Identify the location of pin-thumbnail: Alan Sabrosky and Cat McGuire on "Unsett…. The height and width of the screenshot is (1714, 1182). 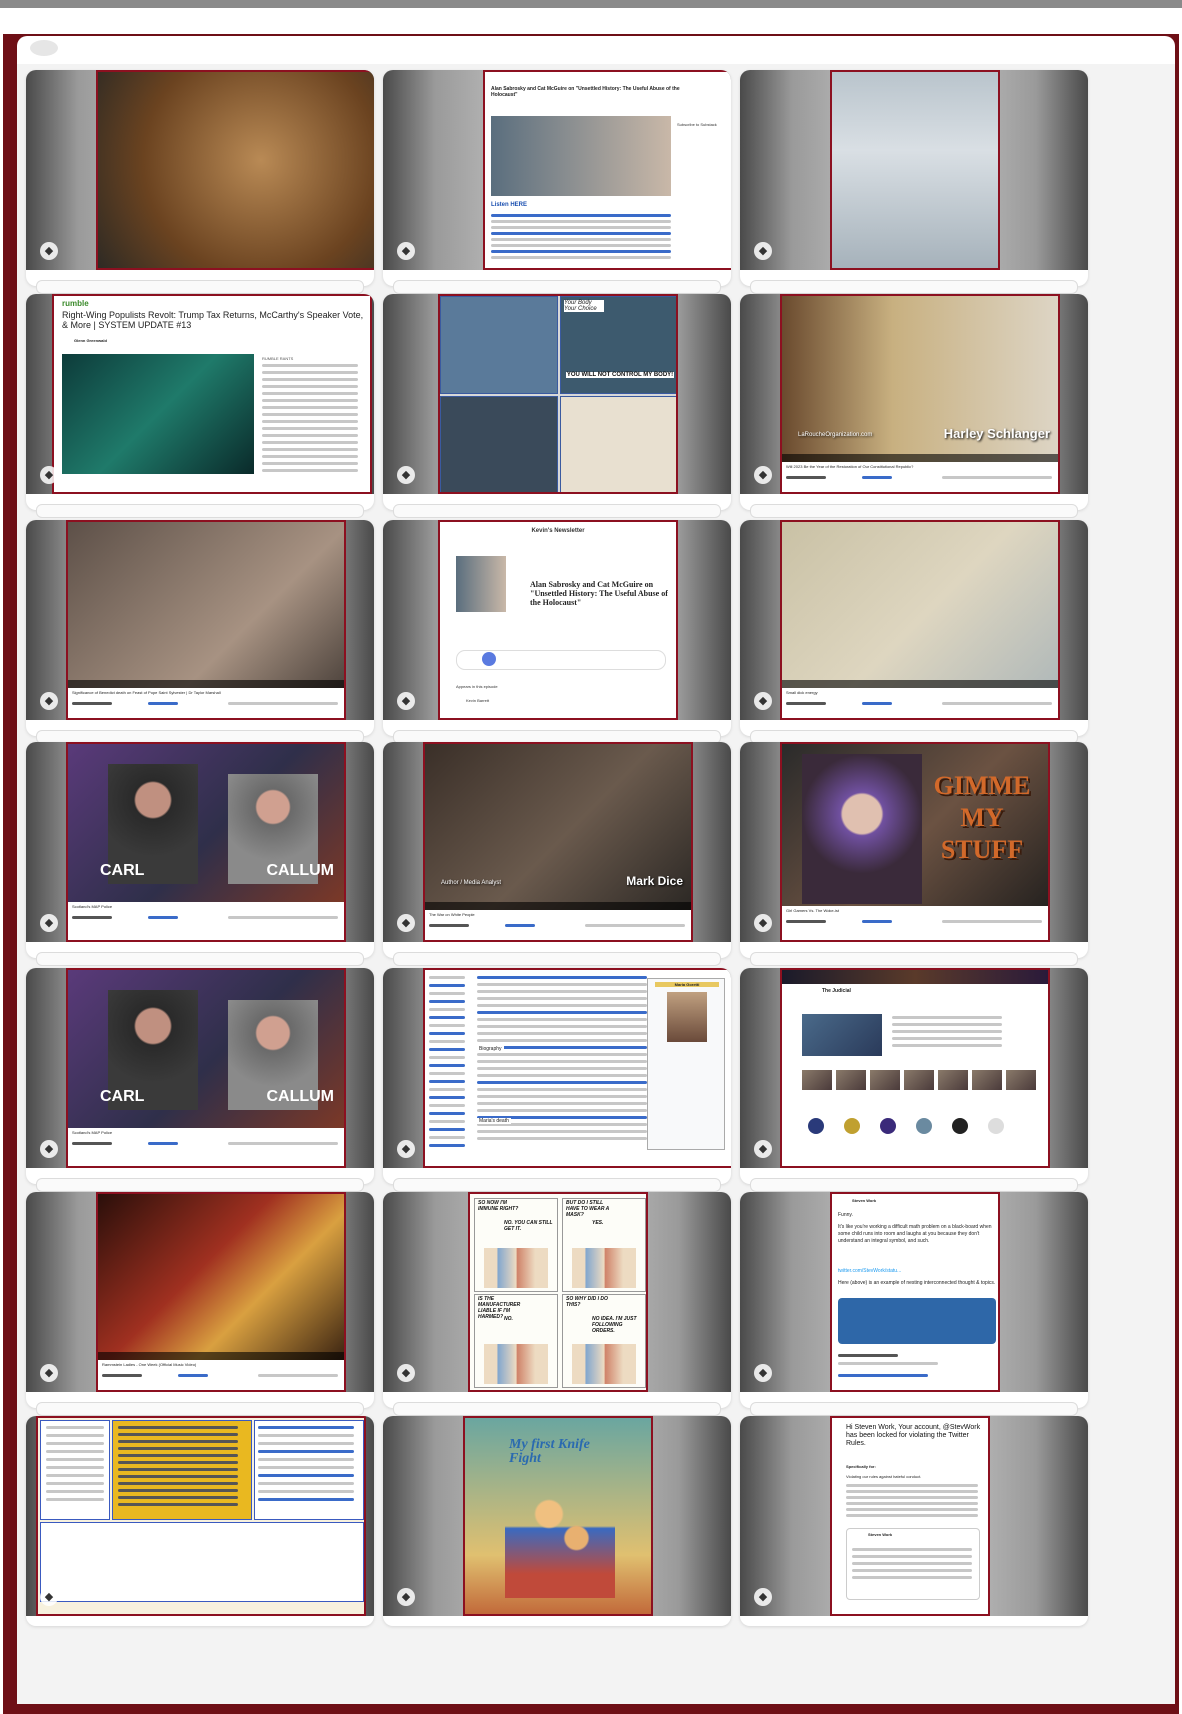
(557, 170).